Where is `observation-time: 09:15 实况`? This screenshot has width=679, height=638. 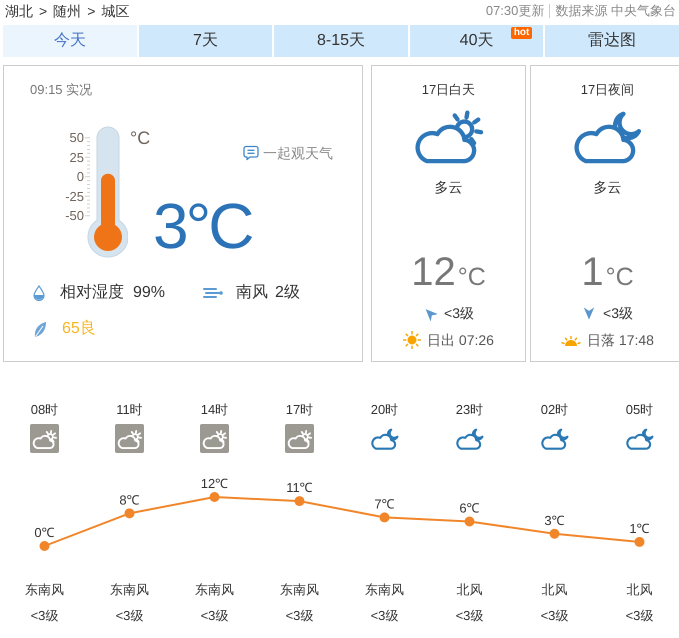 observation-time: 09:15 实况 is located at coordinates (61, 90).